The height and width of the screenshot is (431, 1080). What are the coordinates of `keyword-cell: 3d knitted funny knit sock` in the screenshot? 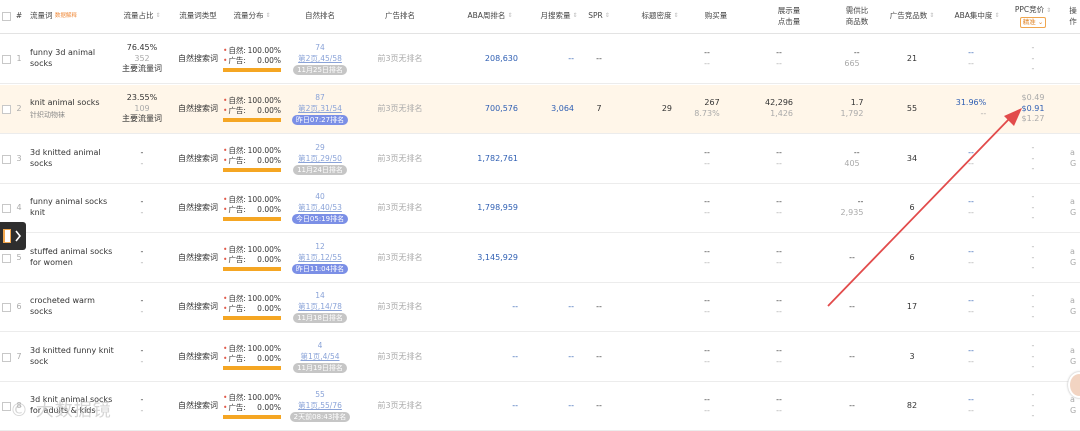 It's located at (72, 357).